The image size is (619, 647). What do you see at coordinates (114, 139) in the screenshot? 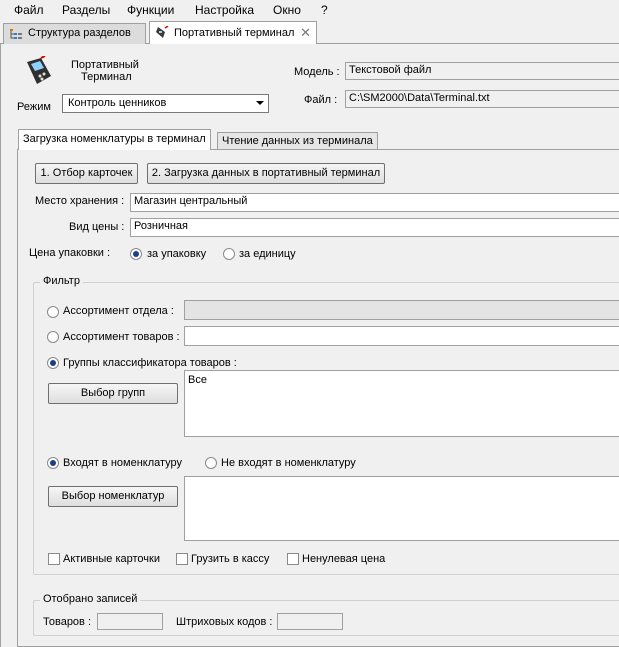
I see `tab-load-nomenclature: Загрузка номенклатуры в терминал` at bounding box center [114, 139].